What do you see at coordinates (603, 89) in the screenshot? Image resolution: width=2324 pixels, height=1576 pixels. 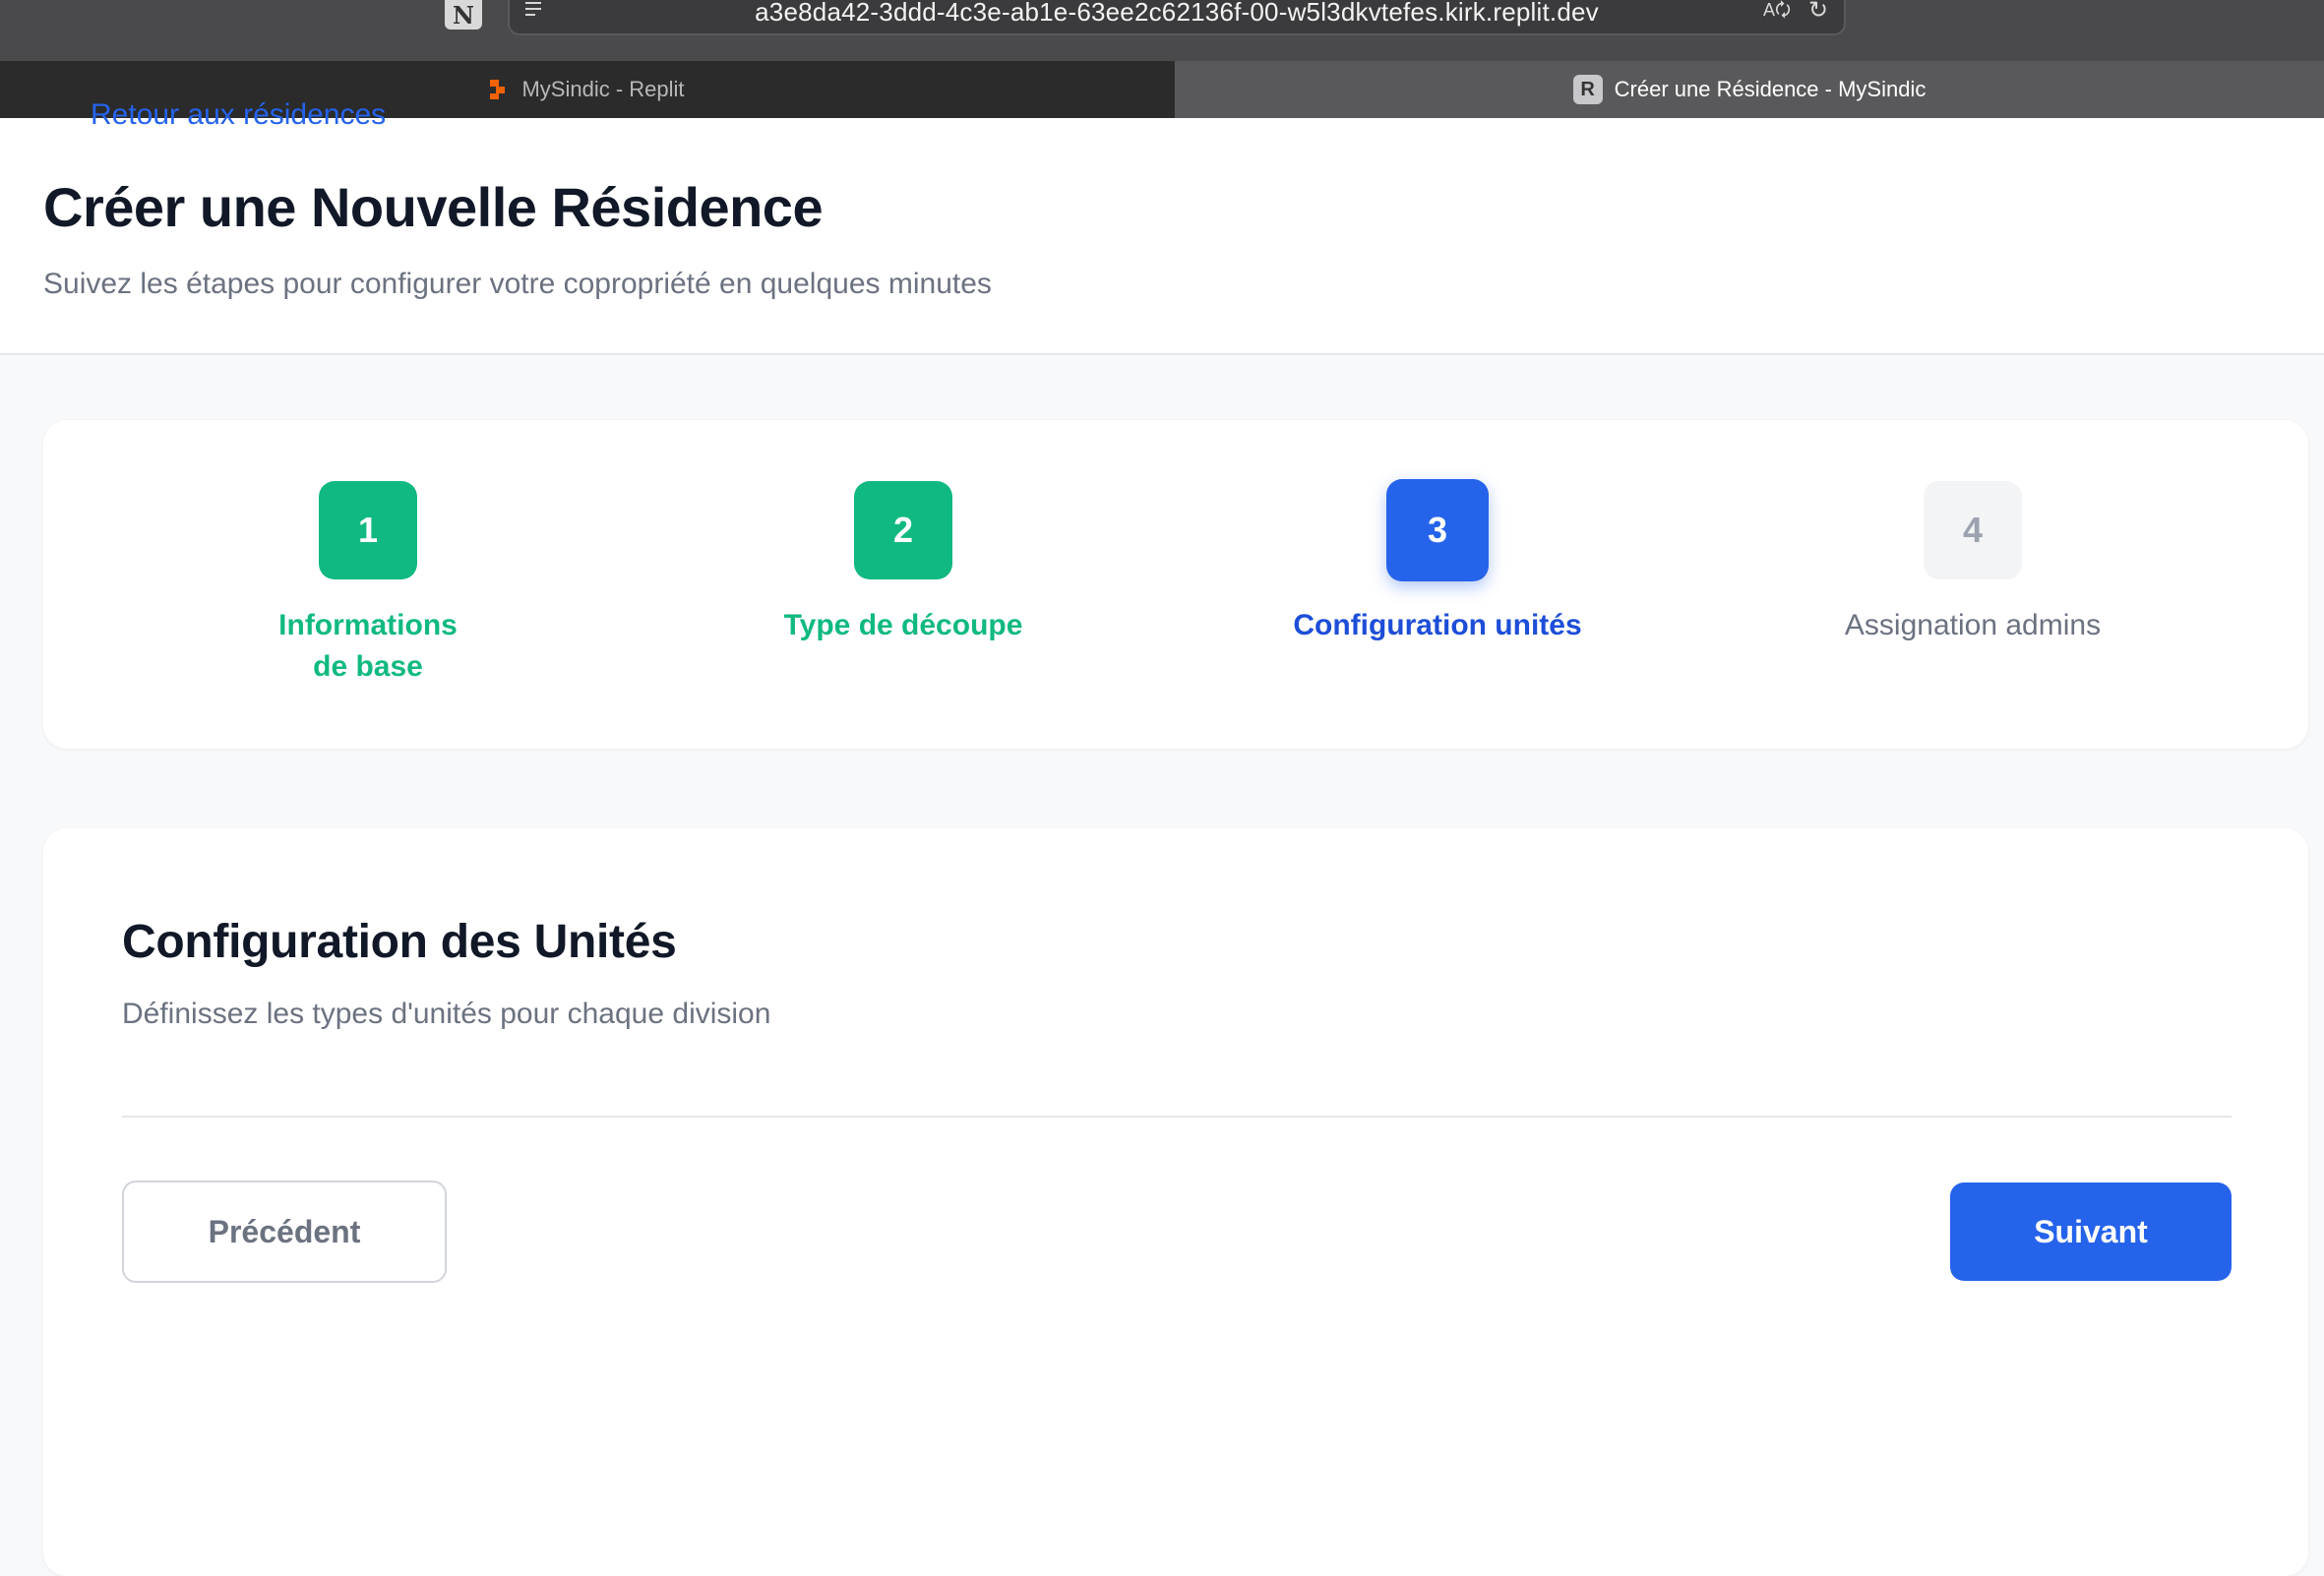 I see `tab-label: MySindic - Replit` at bounding box center [603, 89].